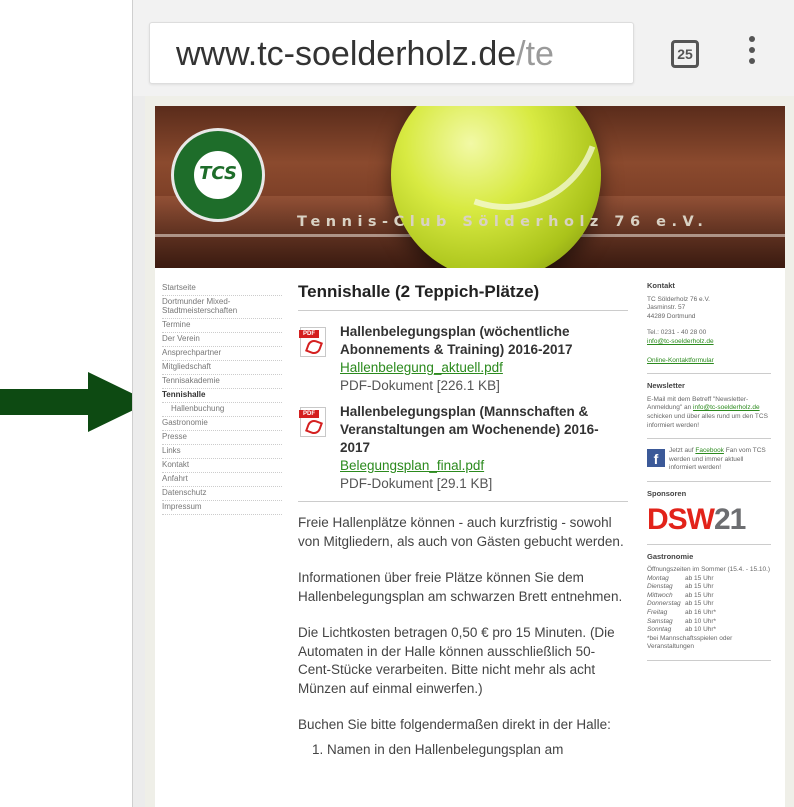  I want to click on facebook-icon: f, so click(656, 458).